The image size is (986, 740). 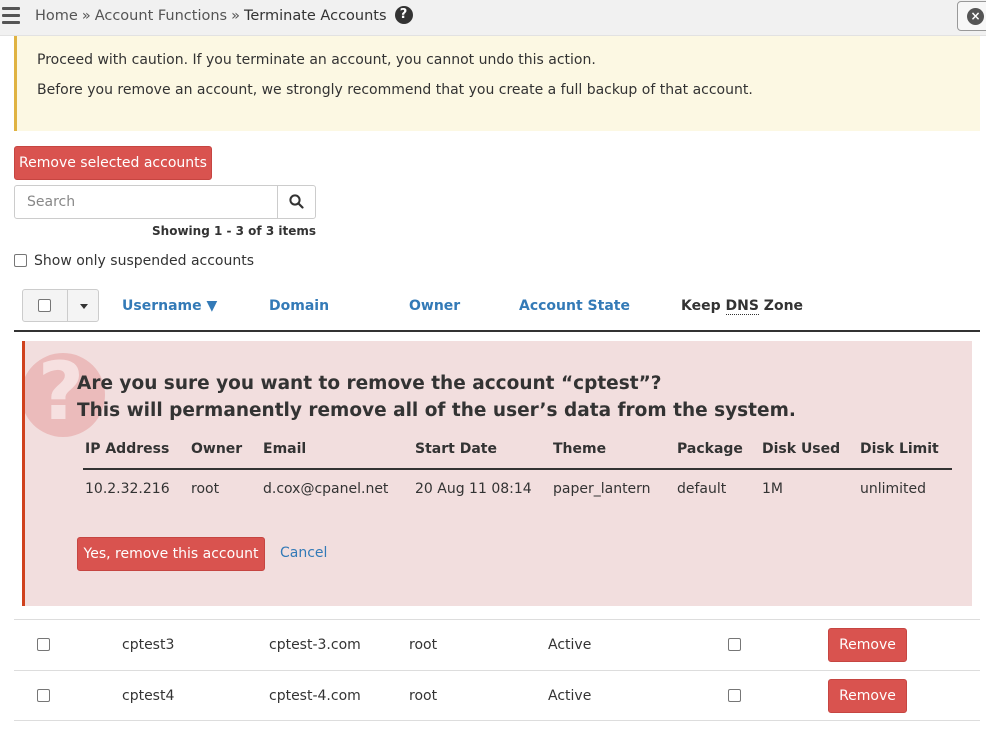 What do you see at coordinates (146, 202) in the screenshot?
I see `search-input` at bounding box center [146, 202].